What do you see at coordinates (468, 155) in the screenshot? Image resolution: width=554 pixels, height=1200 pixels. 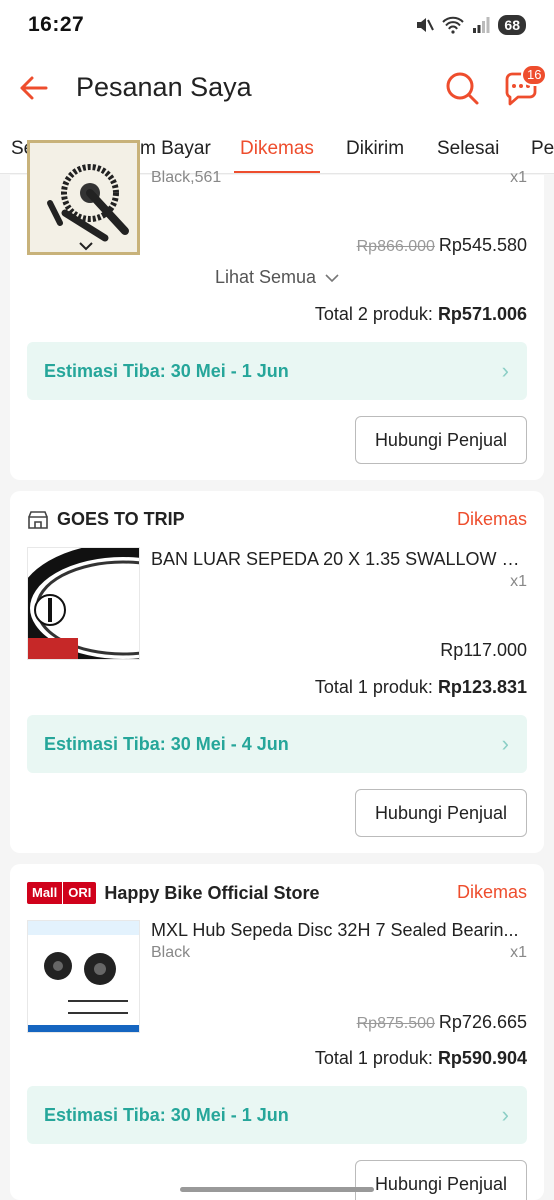 I see `tab-selesai: Selesai` at bounding box center [468, 155].